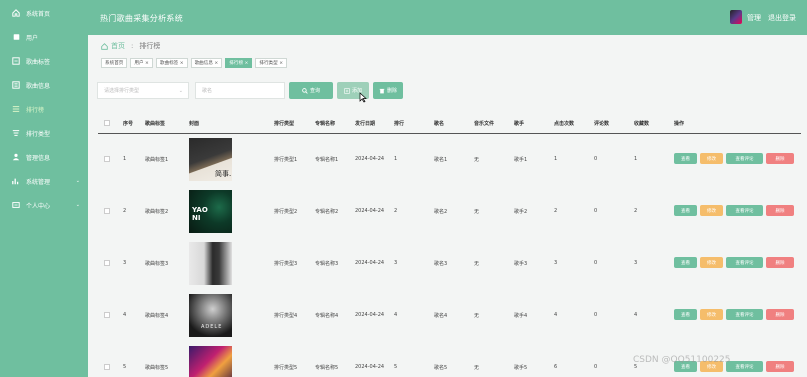 The width and height of the screenshot is (807, 377). Describe the element at coordinates (157, 264) in the screenshot. I see `cell-tag: 歌曲标签3` at that location.